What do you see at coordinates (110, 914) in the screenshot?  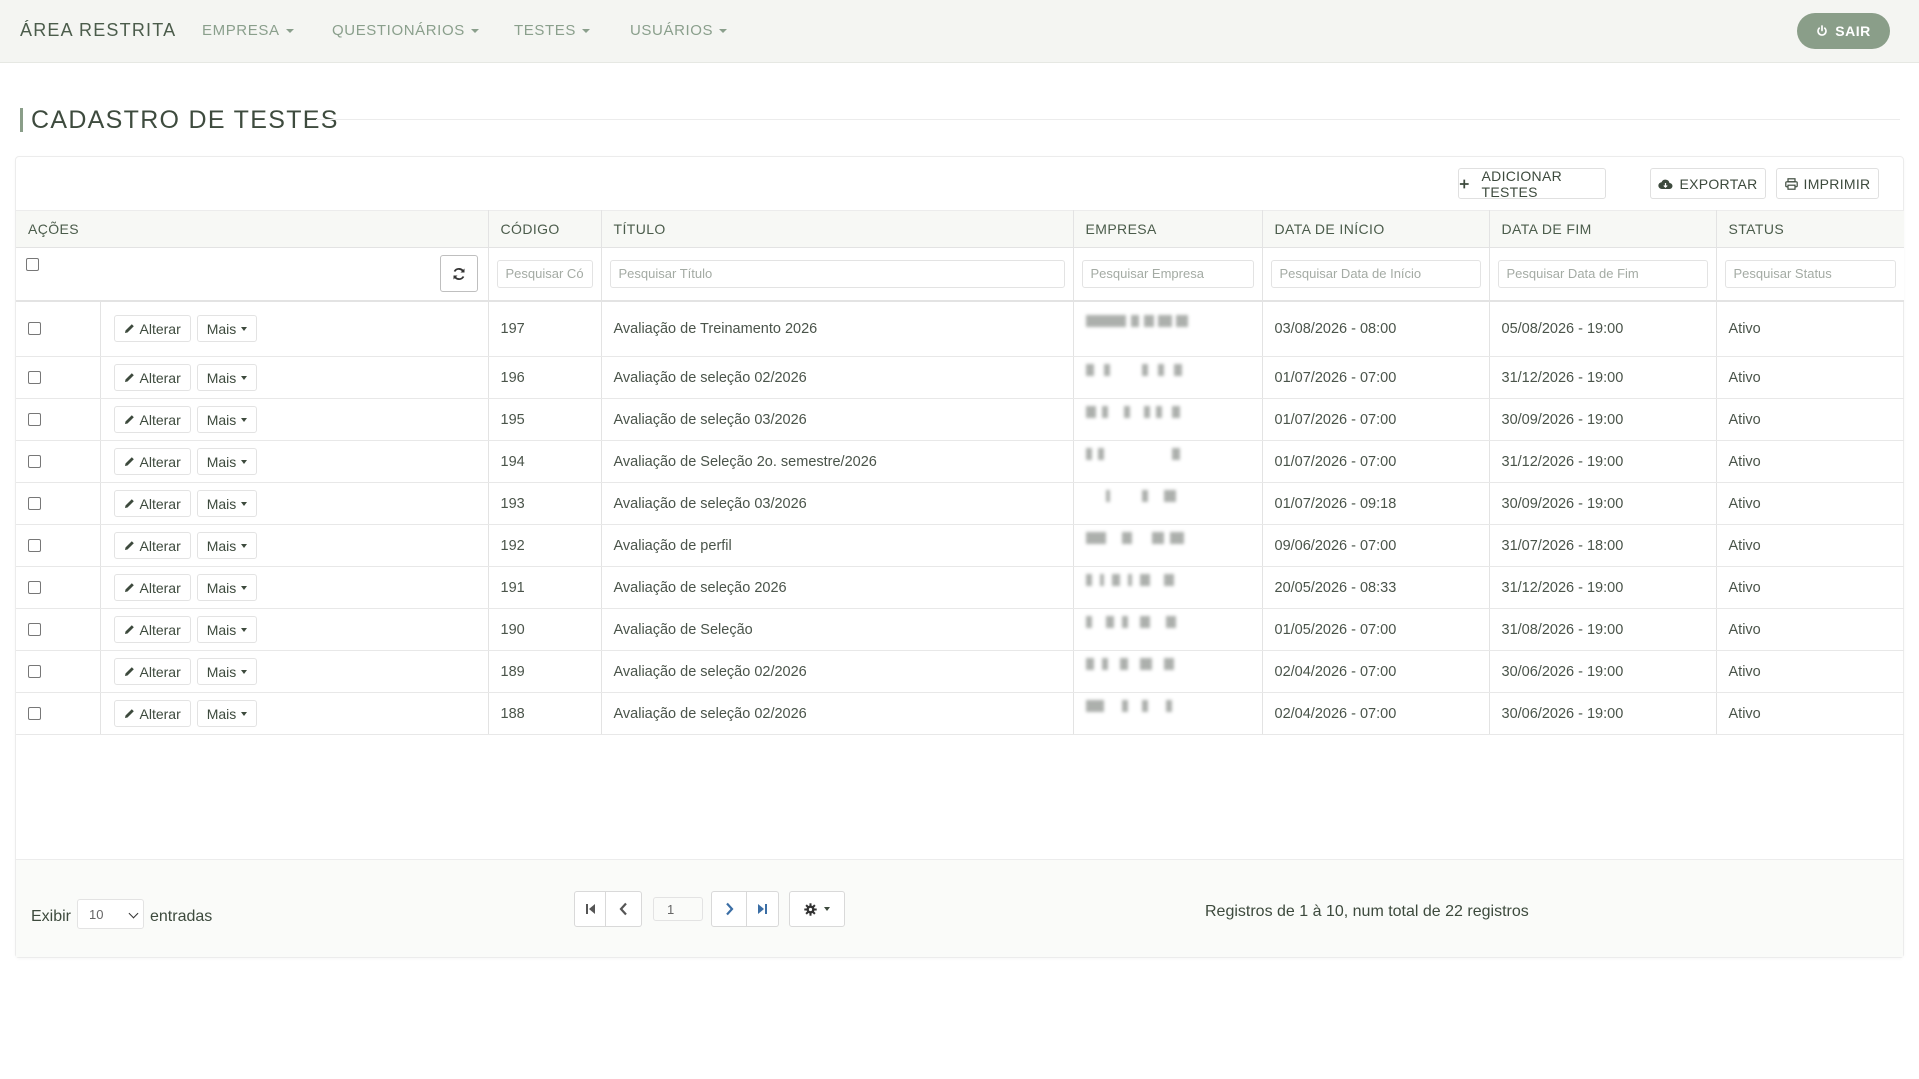 I see `page-size-select: 10` at bounding box center [110, 914].